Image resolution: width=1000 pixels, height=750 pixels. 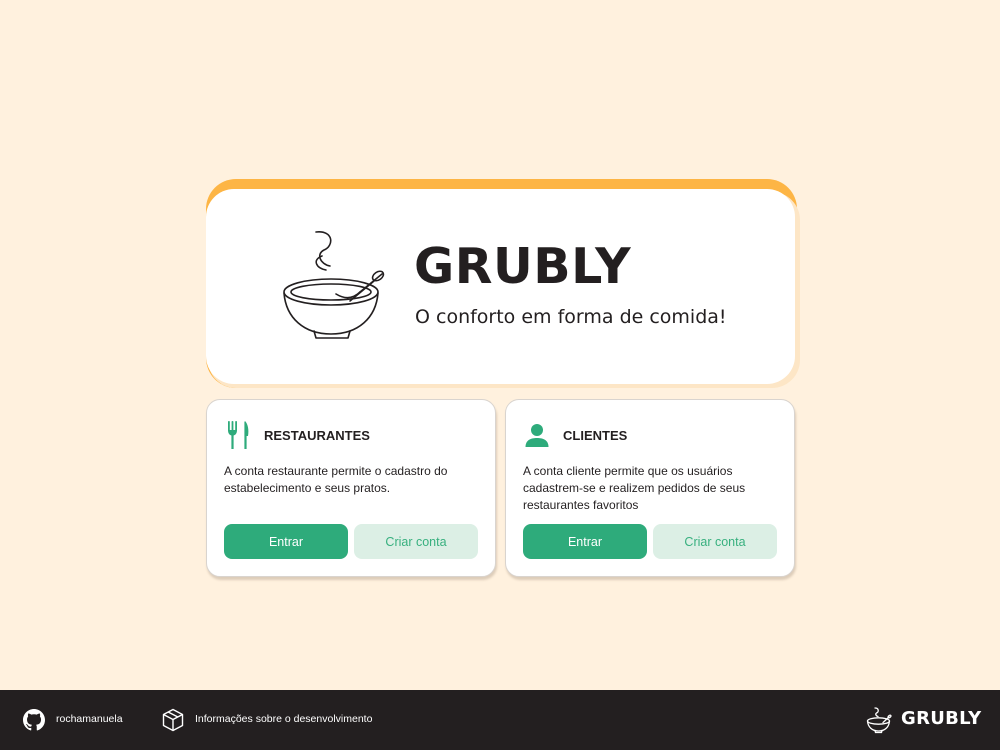 I want to click on clients-title: CLIENTES, so click(x=595, y=435).